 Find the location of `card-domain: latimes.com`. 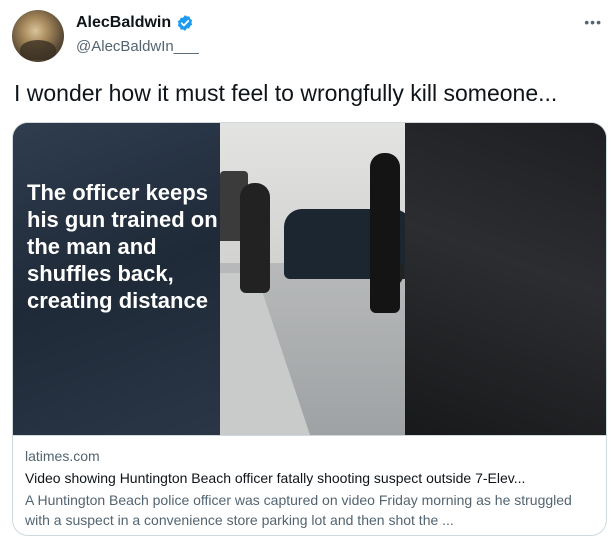

card-domain: latimes.com is located at coordinates (62, 456).